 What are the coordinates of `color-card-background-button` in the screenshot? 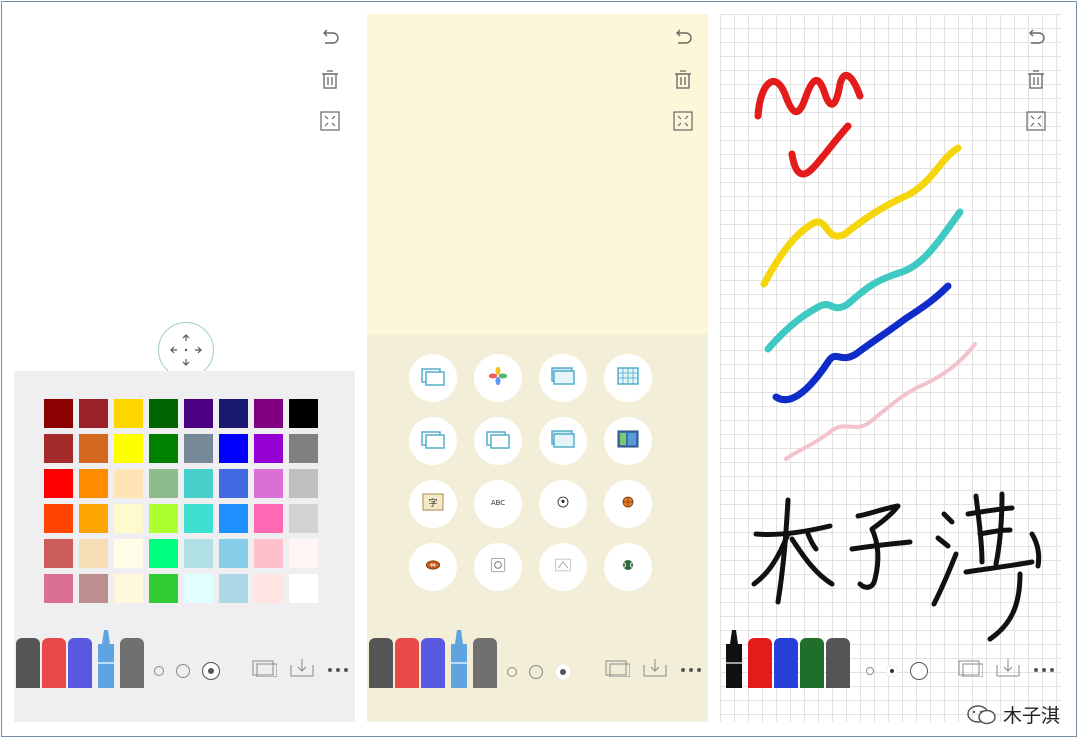 It's located at (628, 441).